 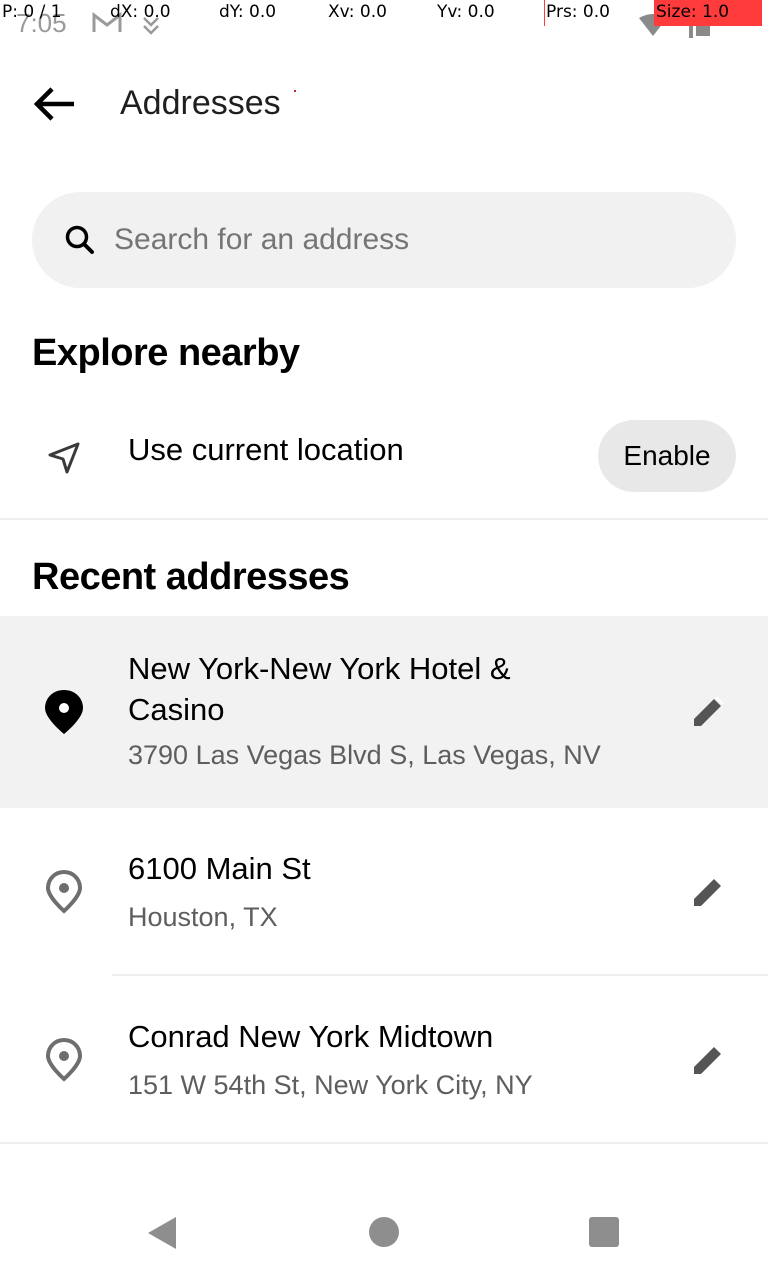 I want to click on nav-home-icon, so click(x=384, y=1232).